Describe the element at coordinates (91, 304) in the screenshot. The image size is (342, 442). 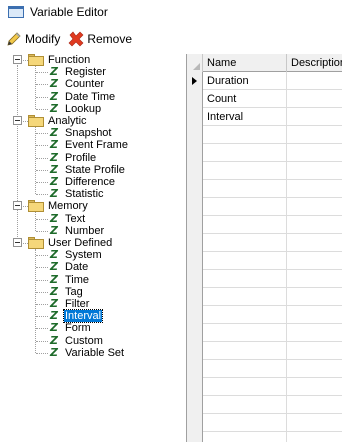
I see `tree-item: Z Filter` at that location.